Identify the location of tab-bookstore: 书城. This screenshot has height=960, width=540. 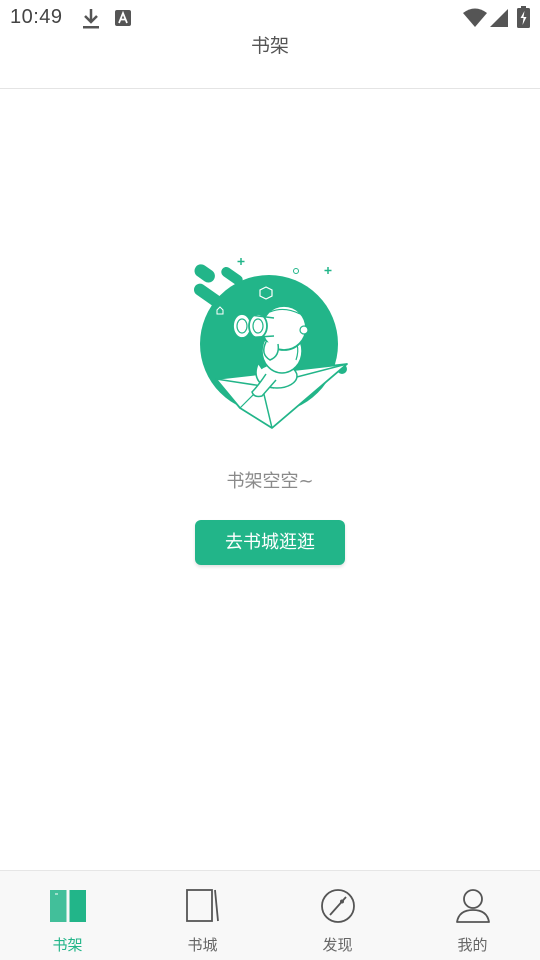
(202, 915).